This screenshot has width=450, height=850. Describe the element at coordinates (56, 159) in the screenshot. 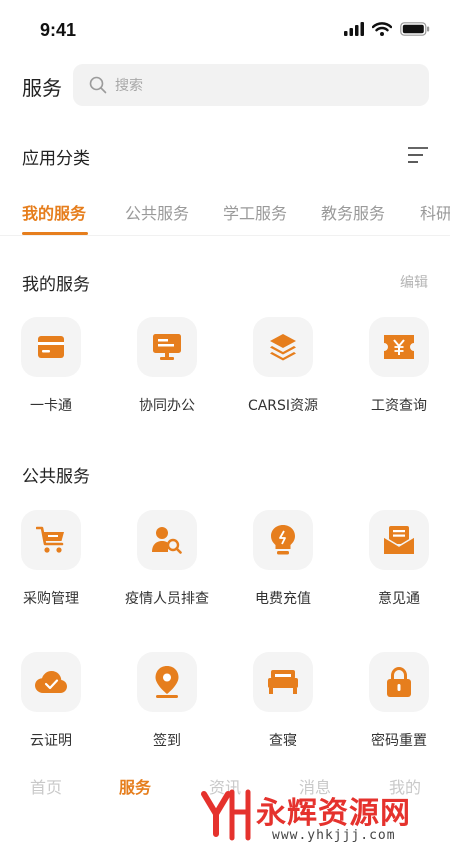

I see `category-title: 应用分类` at that location.